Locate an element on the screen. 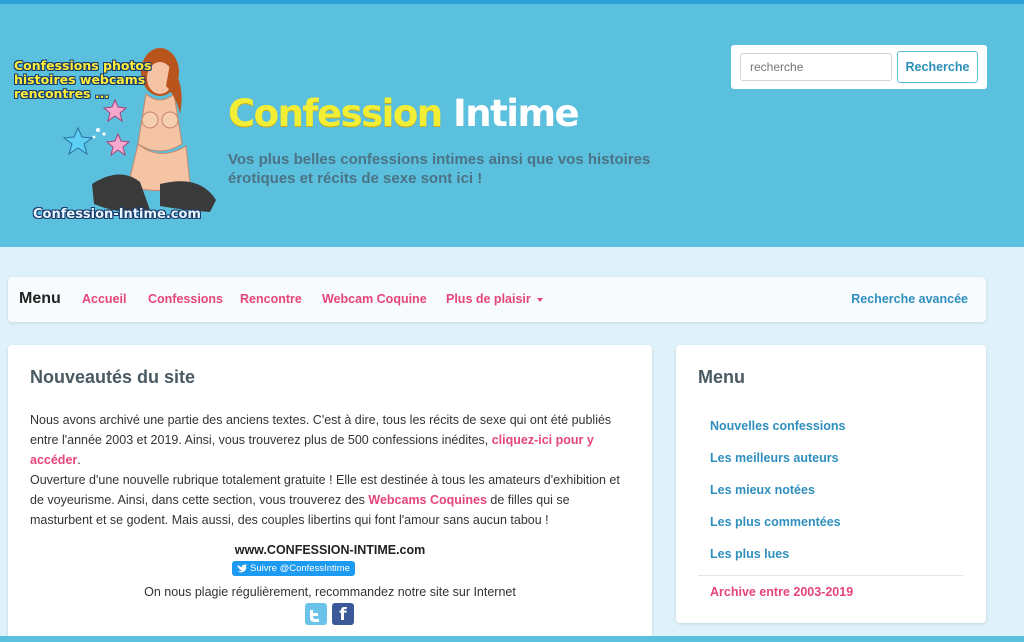 The image size is (1024, 642). twitter-bird-icon is located at coordinates (242, 568).